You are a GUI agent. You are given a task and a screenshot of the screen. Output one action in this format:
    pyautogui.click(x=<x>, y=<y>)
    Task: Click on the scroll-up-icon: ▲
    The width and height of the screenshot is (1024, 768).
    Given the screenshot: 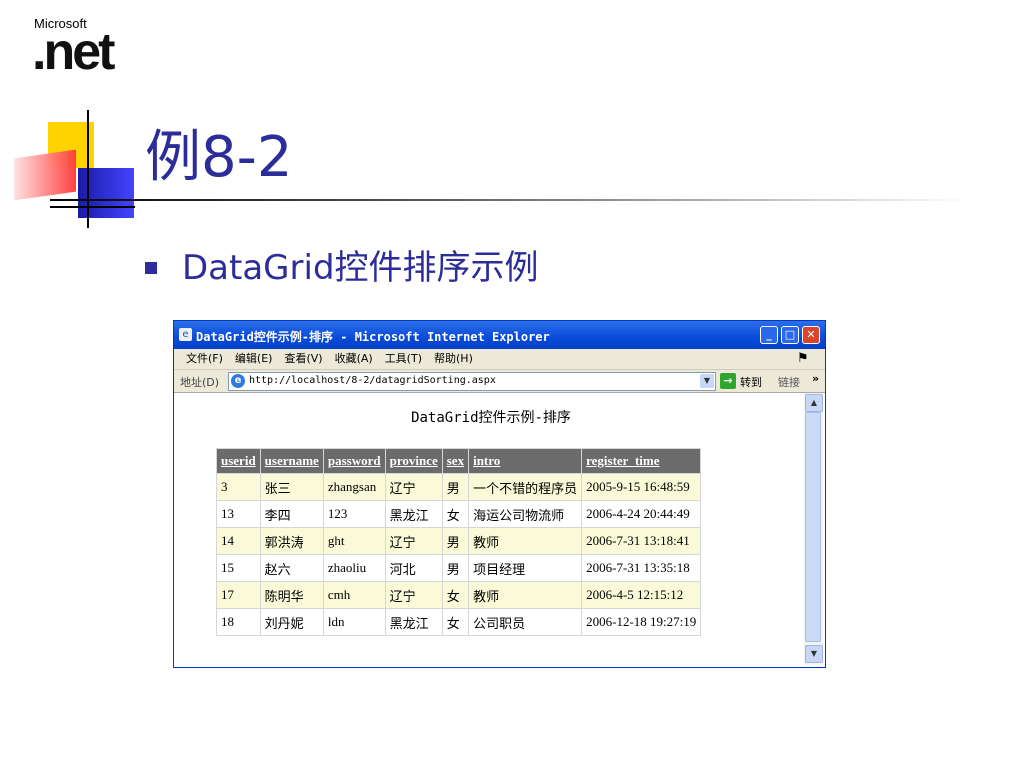 What is the action you would take?
    pyautogui.click(x=814, y=403)
    